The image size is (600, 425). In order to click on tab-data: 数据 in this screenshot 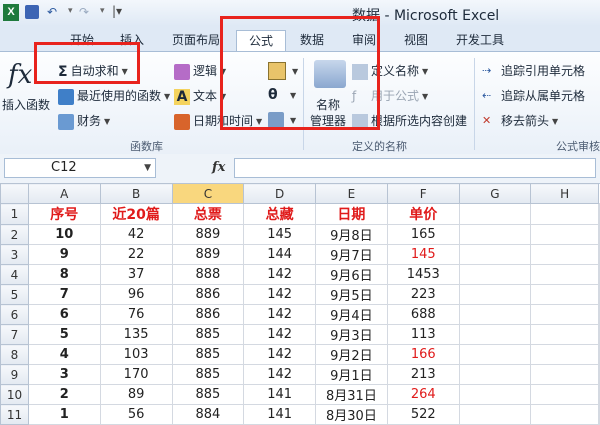, I will do `click(312, 40)`.